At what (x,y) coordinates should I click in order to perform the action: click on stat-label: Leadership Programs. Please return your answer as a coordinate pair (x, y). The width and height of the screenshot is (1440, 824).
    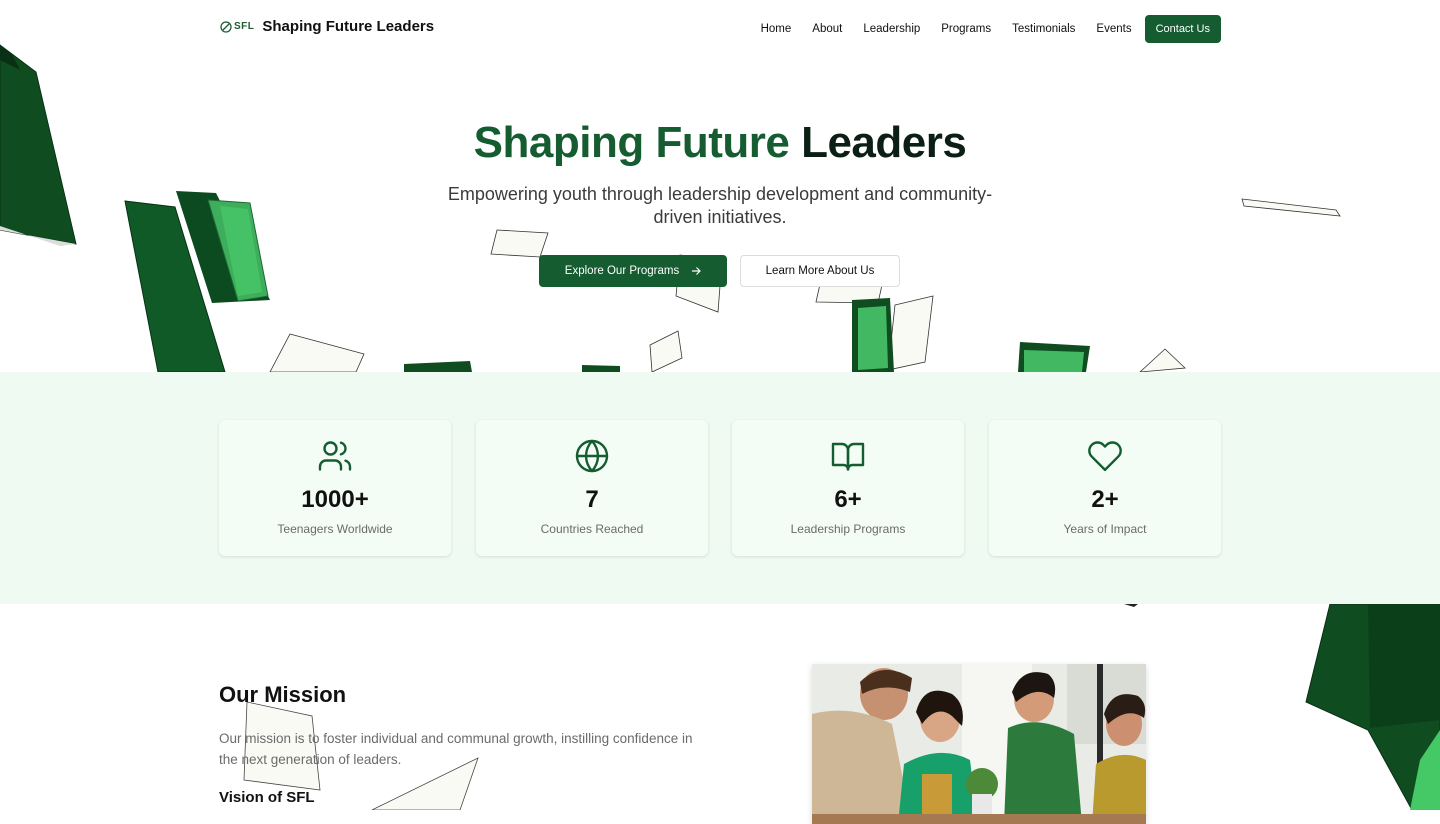
    Looking at the image, I should click on (848, 529).